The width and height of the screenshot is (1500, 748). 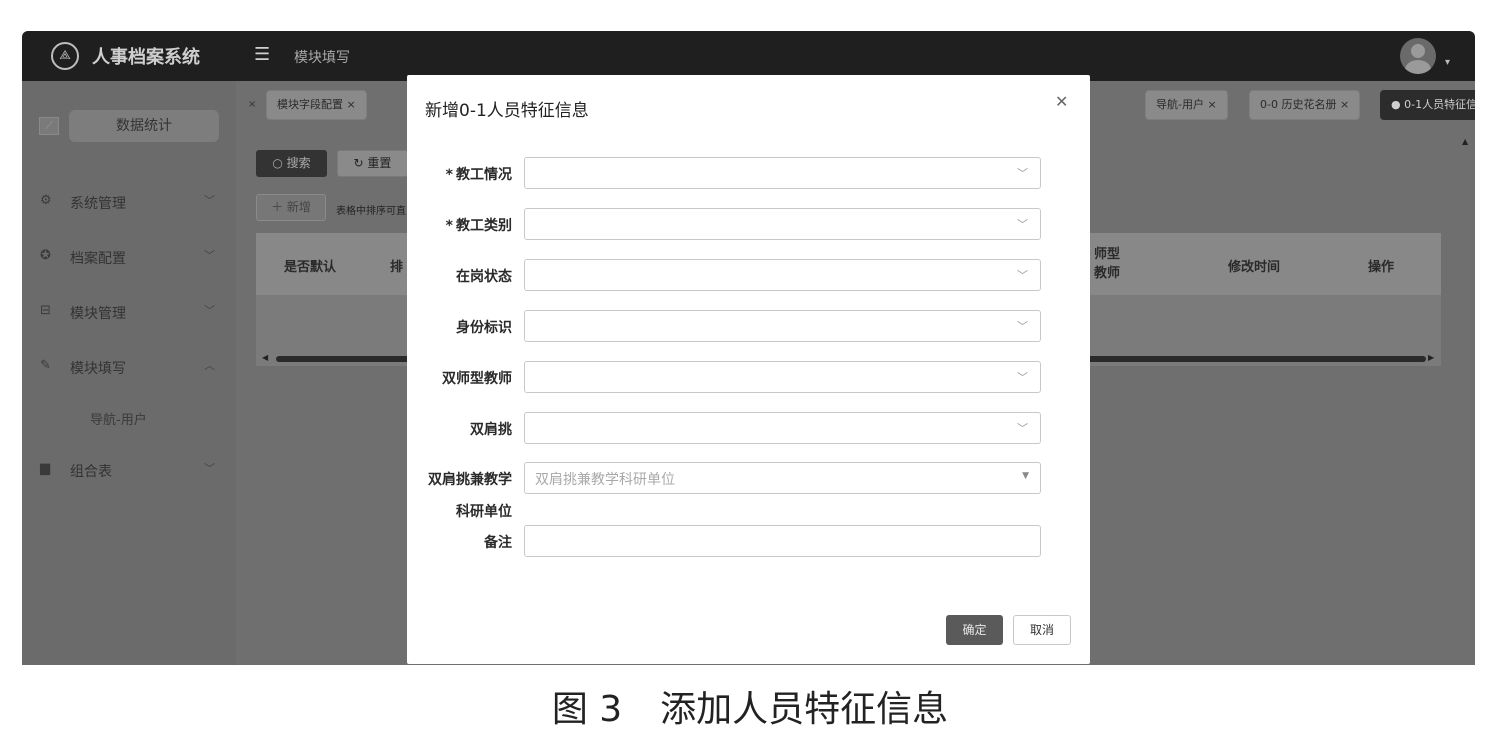 I want to click on scroll-left-icon: ◀, so click(x=265, y=357).